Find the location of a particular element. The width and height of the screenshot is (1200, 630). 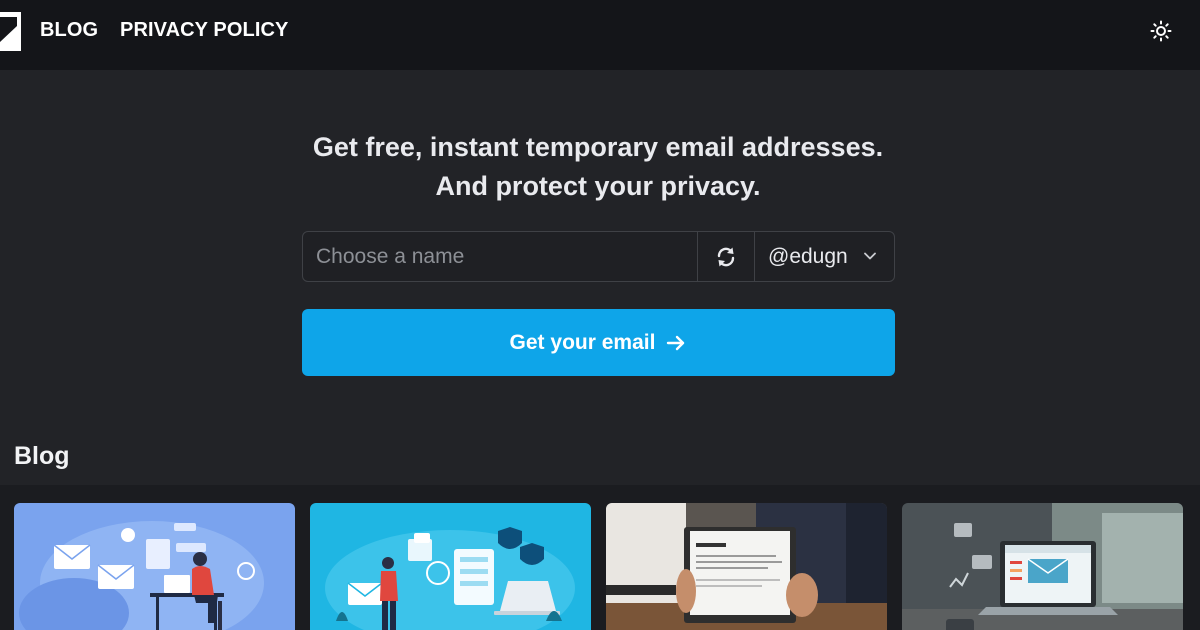

refresh-button is located at coordinates (726, 256).